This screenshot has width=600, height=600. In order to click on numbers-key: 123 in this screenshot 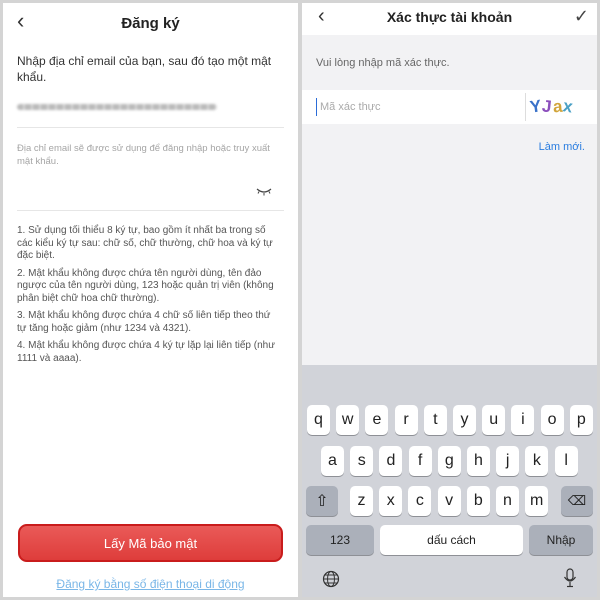, I will do `click(340, 540)`.